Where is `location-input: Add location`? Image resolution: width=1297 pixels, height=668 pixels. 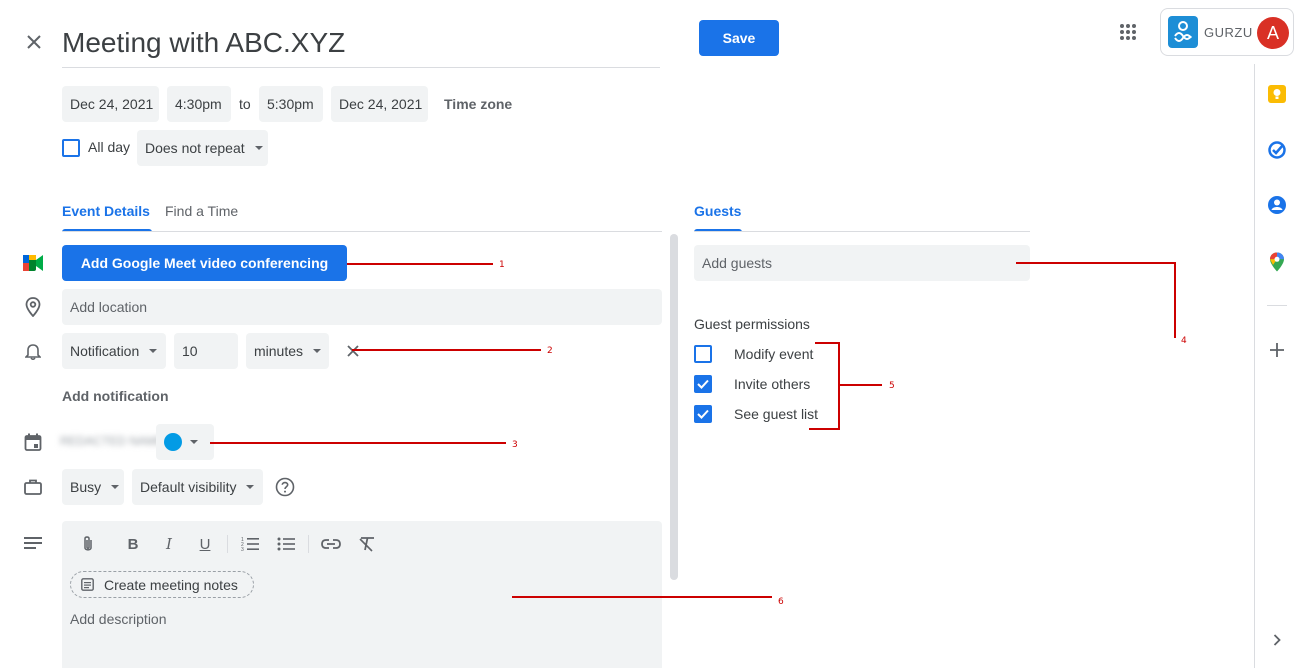
location-input: Add location is located at coordinates (362, 307).